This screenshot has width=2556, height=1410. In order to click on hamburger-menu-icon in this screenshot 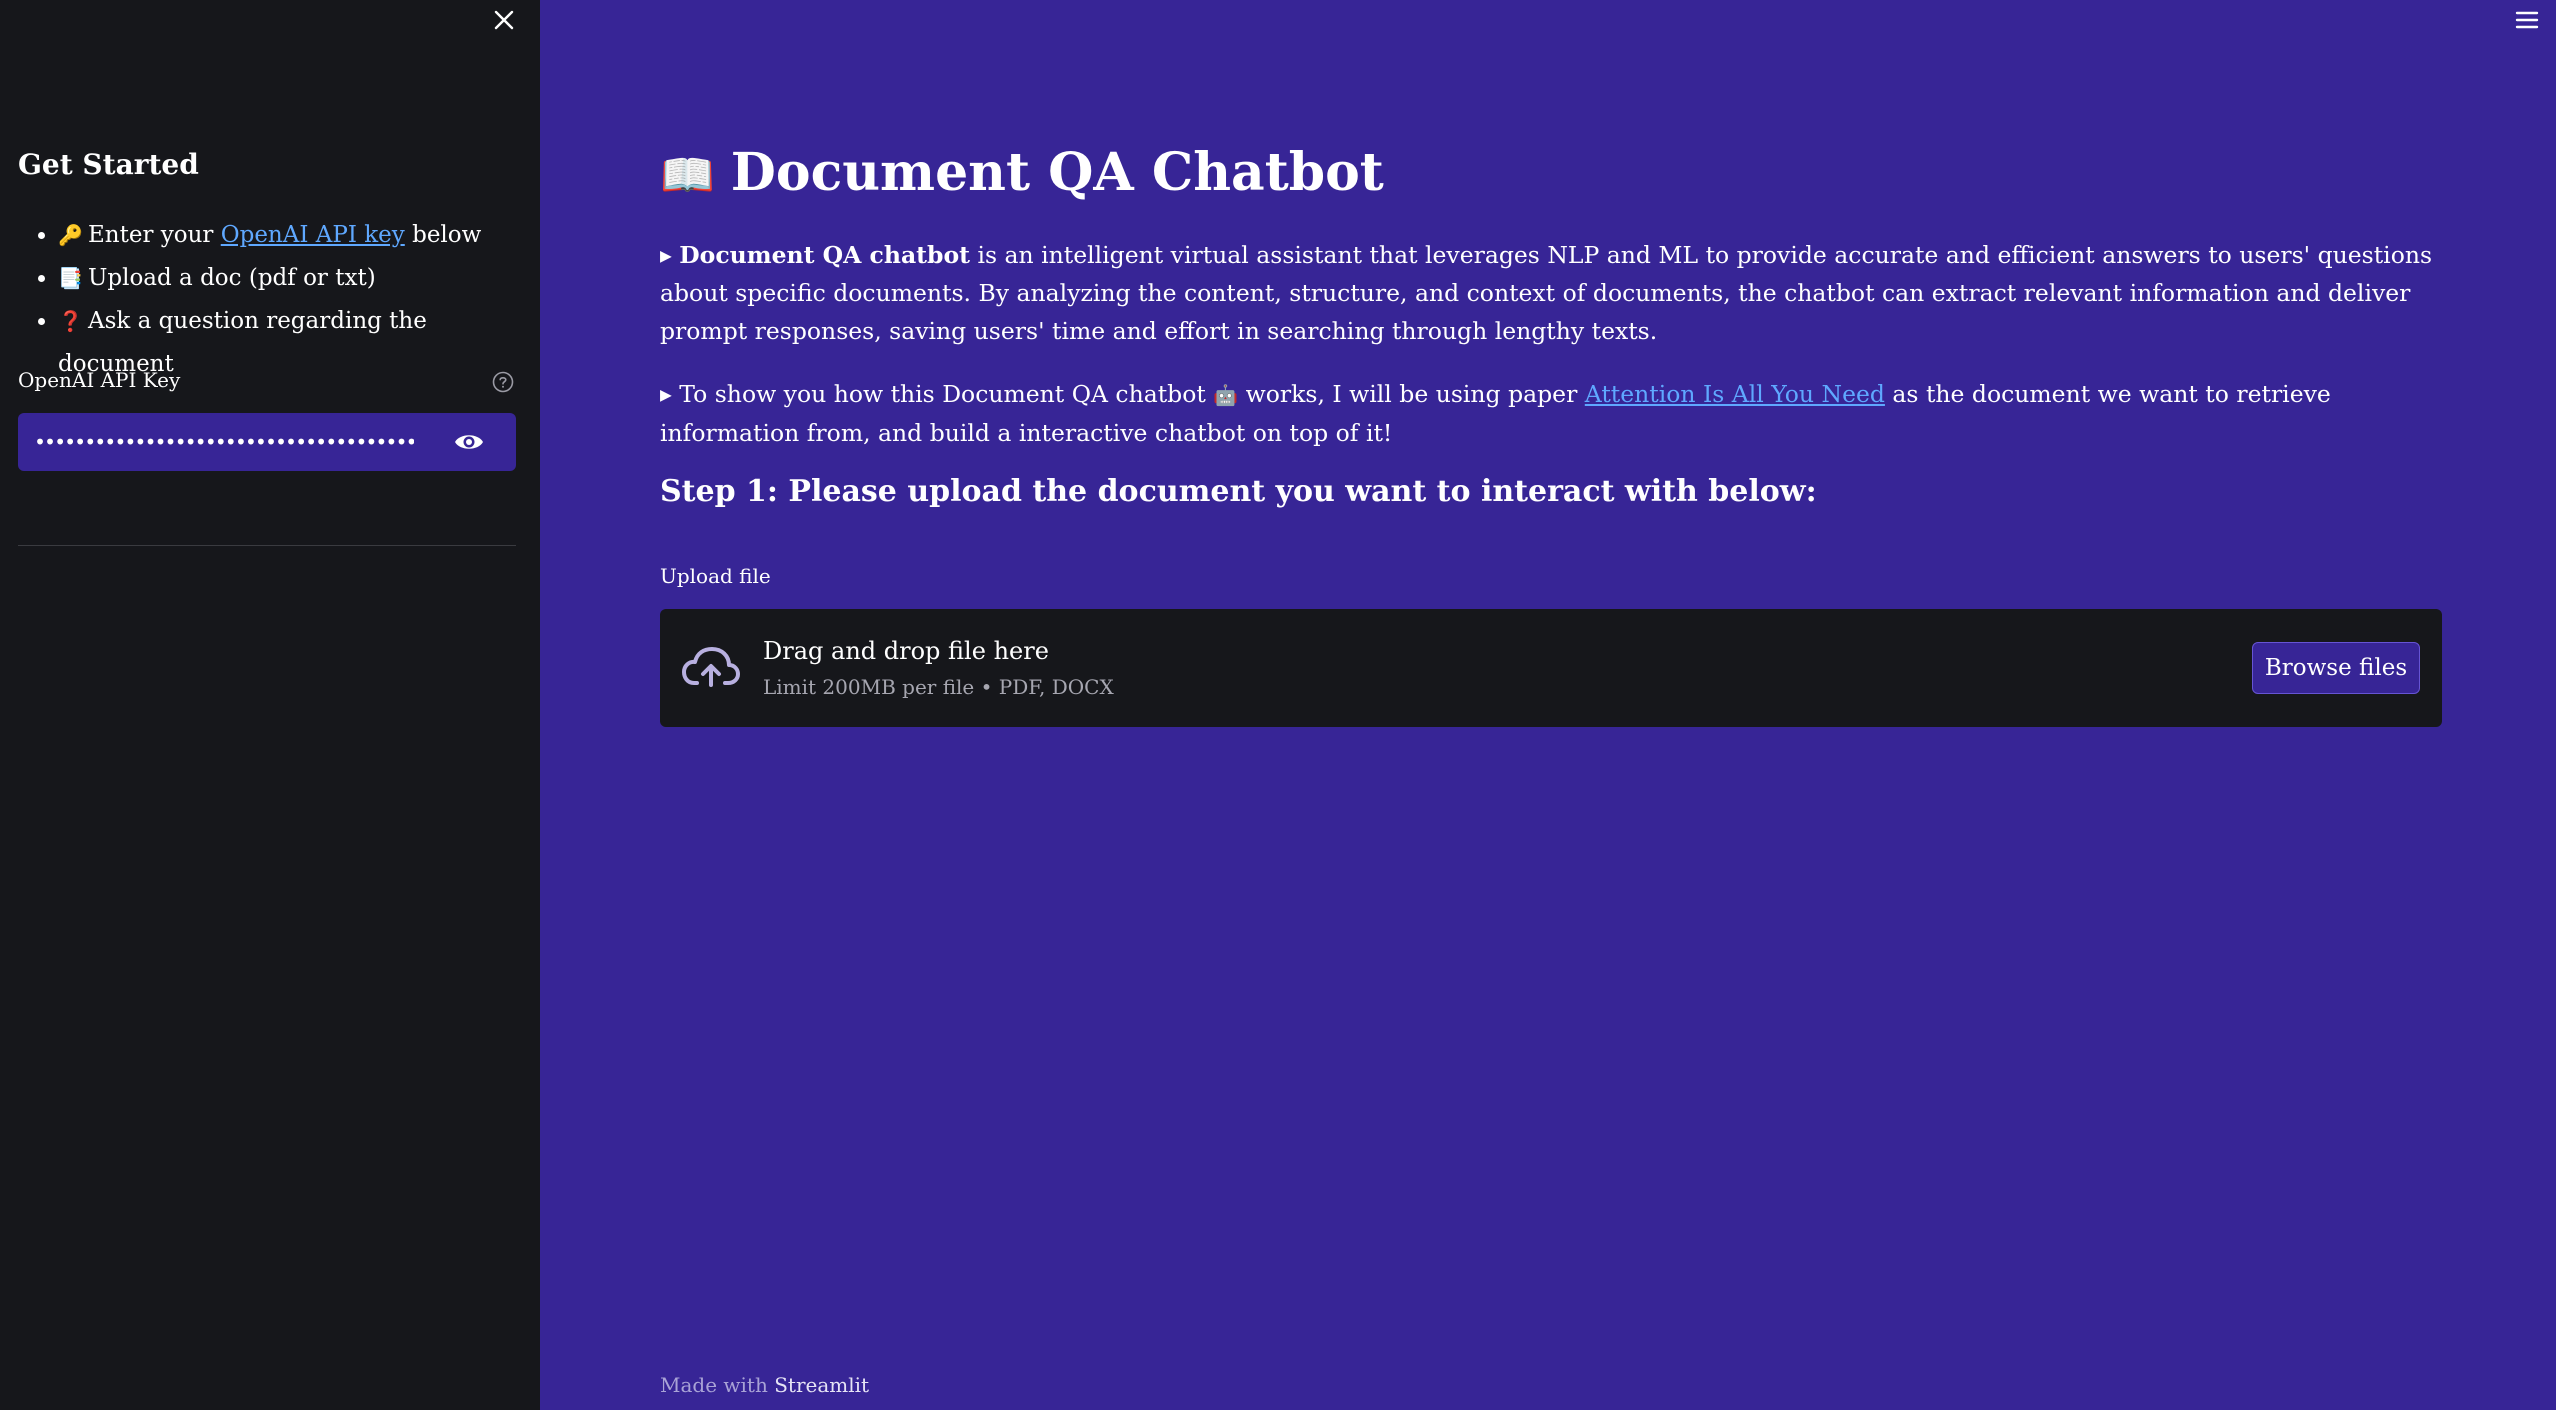, I will do `click(2527, 20)`.